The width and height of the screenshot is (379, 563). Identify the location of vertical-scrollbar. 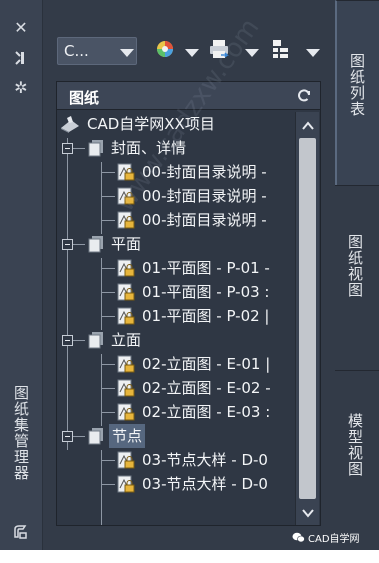
(307, 318).